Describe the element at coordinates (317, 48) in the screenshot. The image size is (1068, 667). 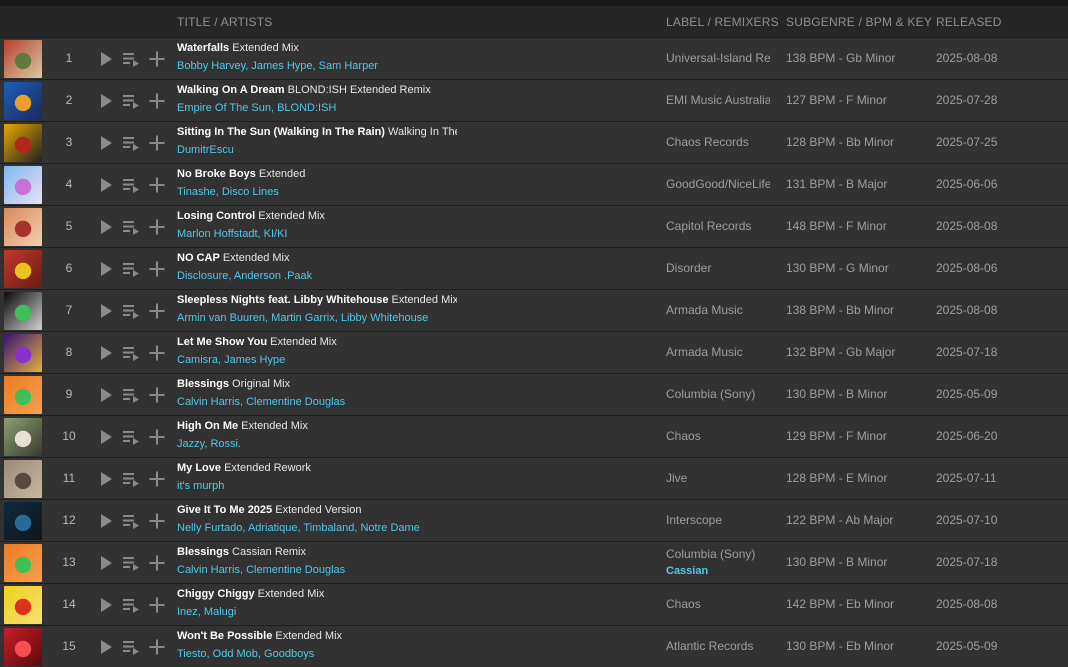
I see `track-title-line: Waterfalls Extended Mix` at that location.